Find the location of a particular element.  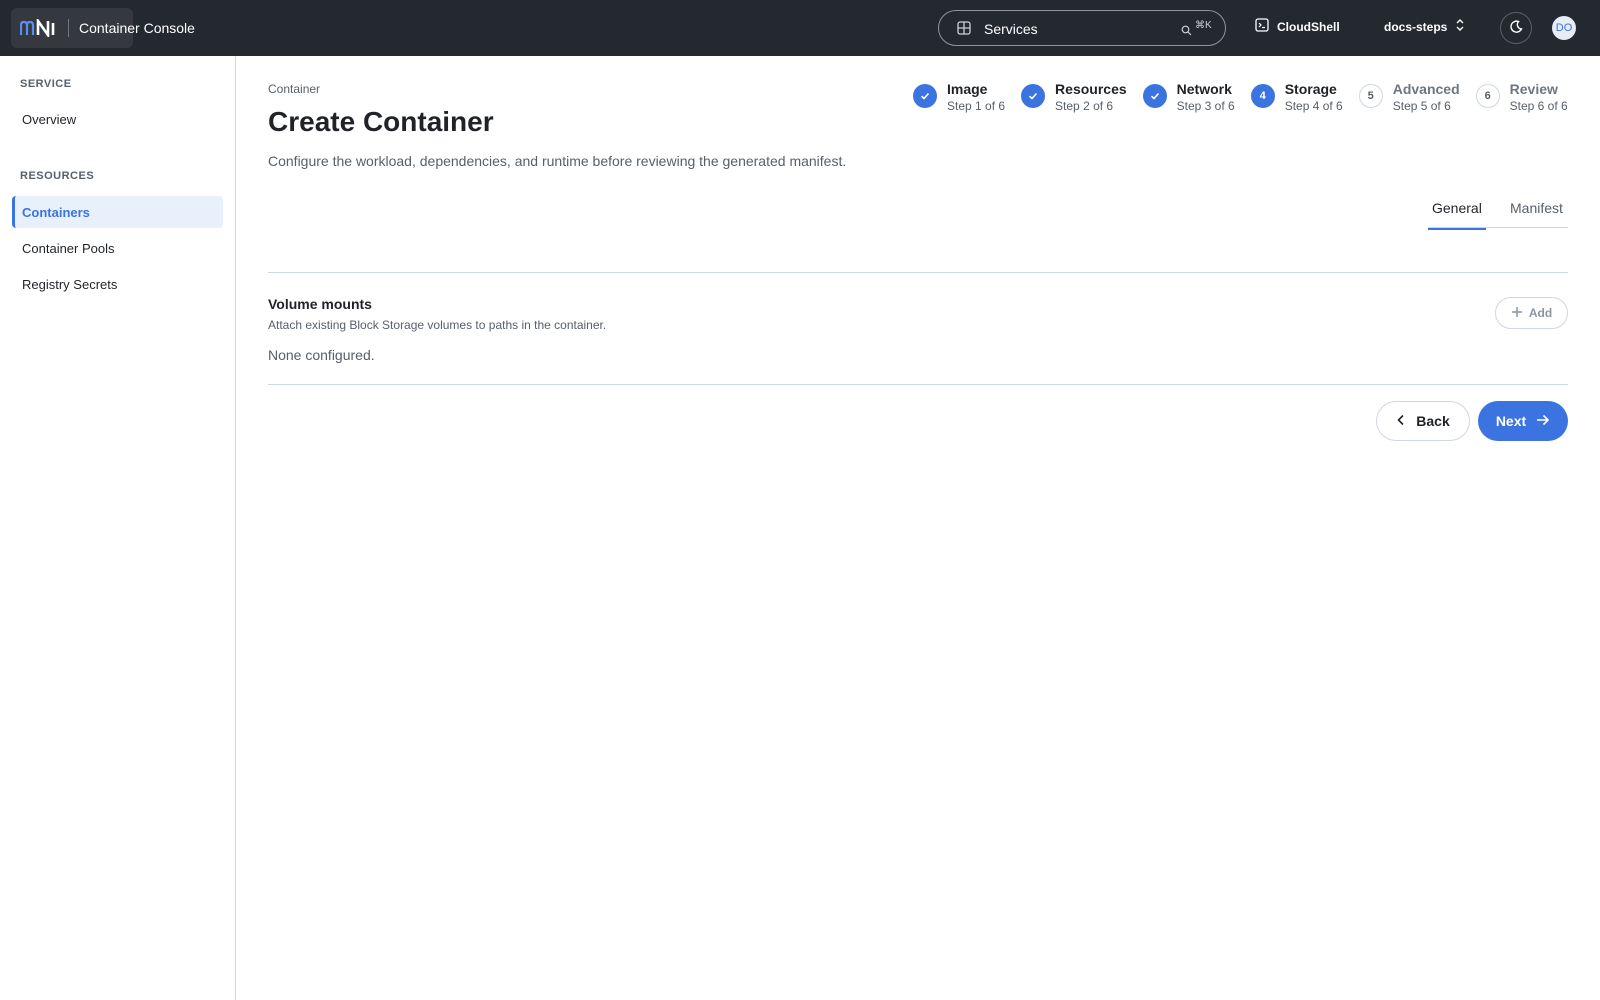

app-title: Container Console is located at coordinates (137, 28).